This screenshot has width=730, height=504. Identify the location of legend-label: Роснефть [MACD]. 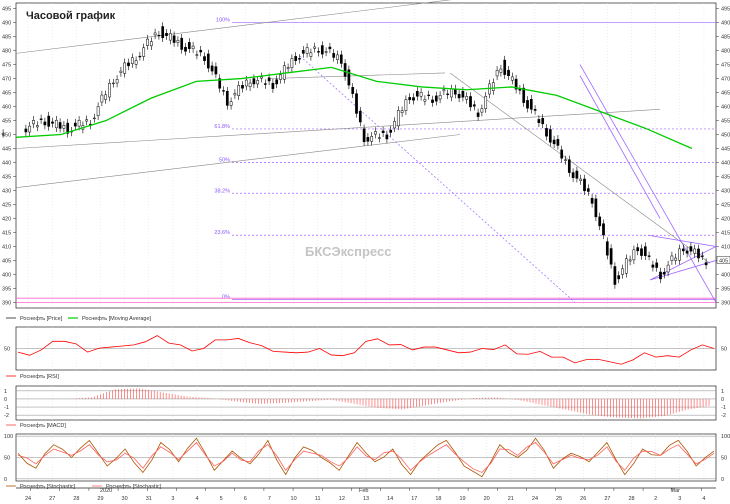
(43, 426).